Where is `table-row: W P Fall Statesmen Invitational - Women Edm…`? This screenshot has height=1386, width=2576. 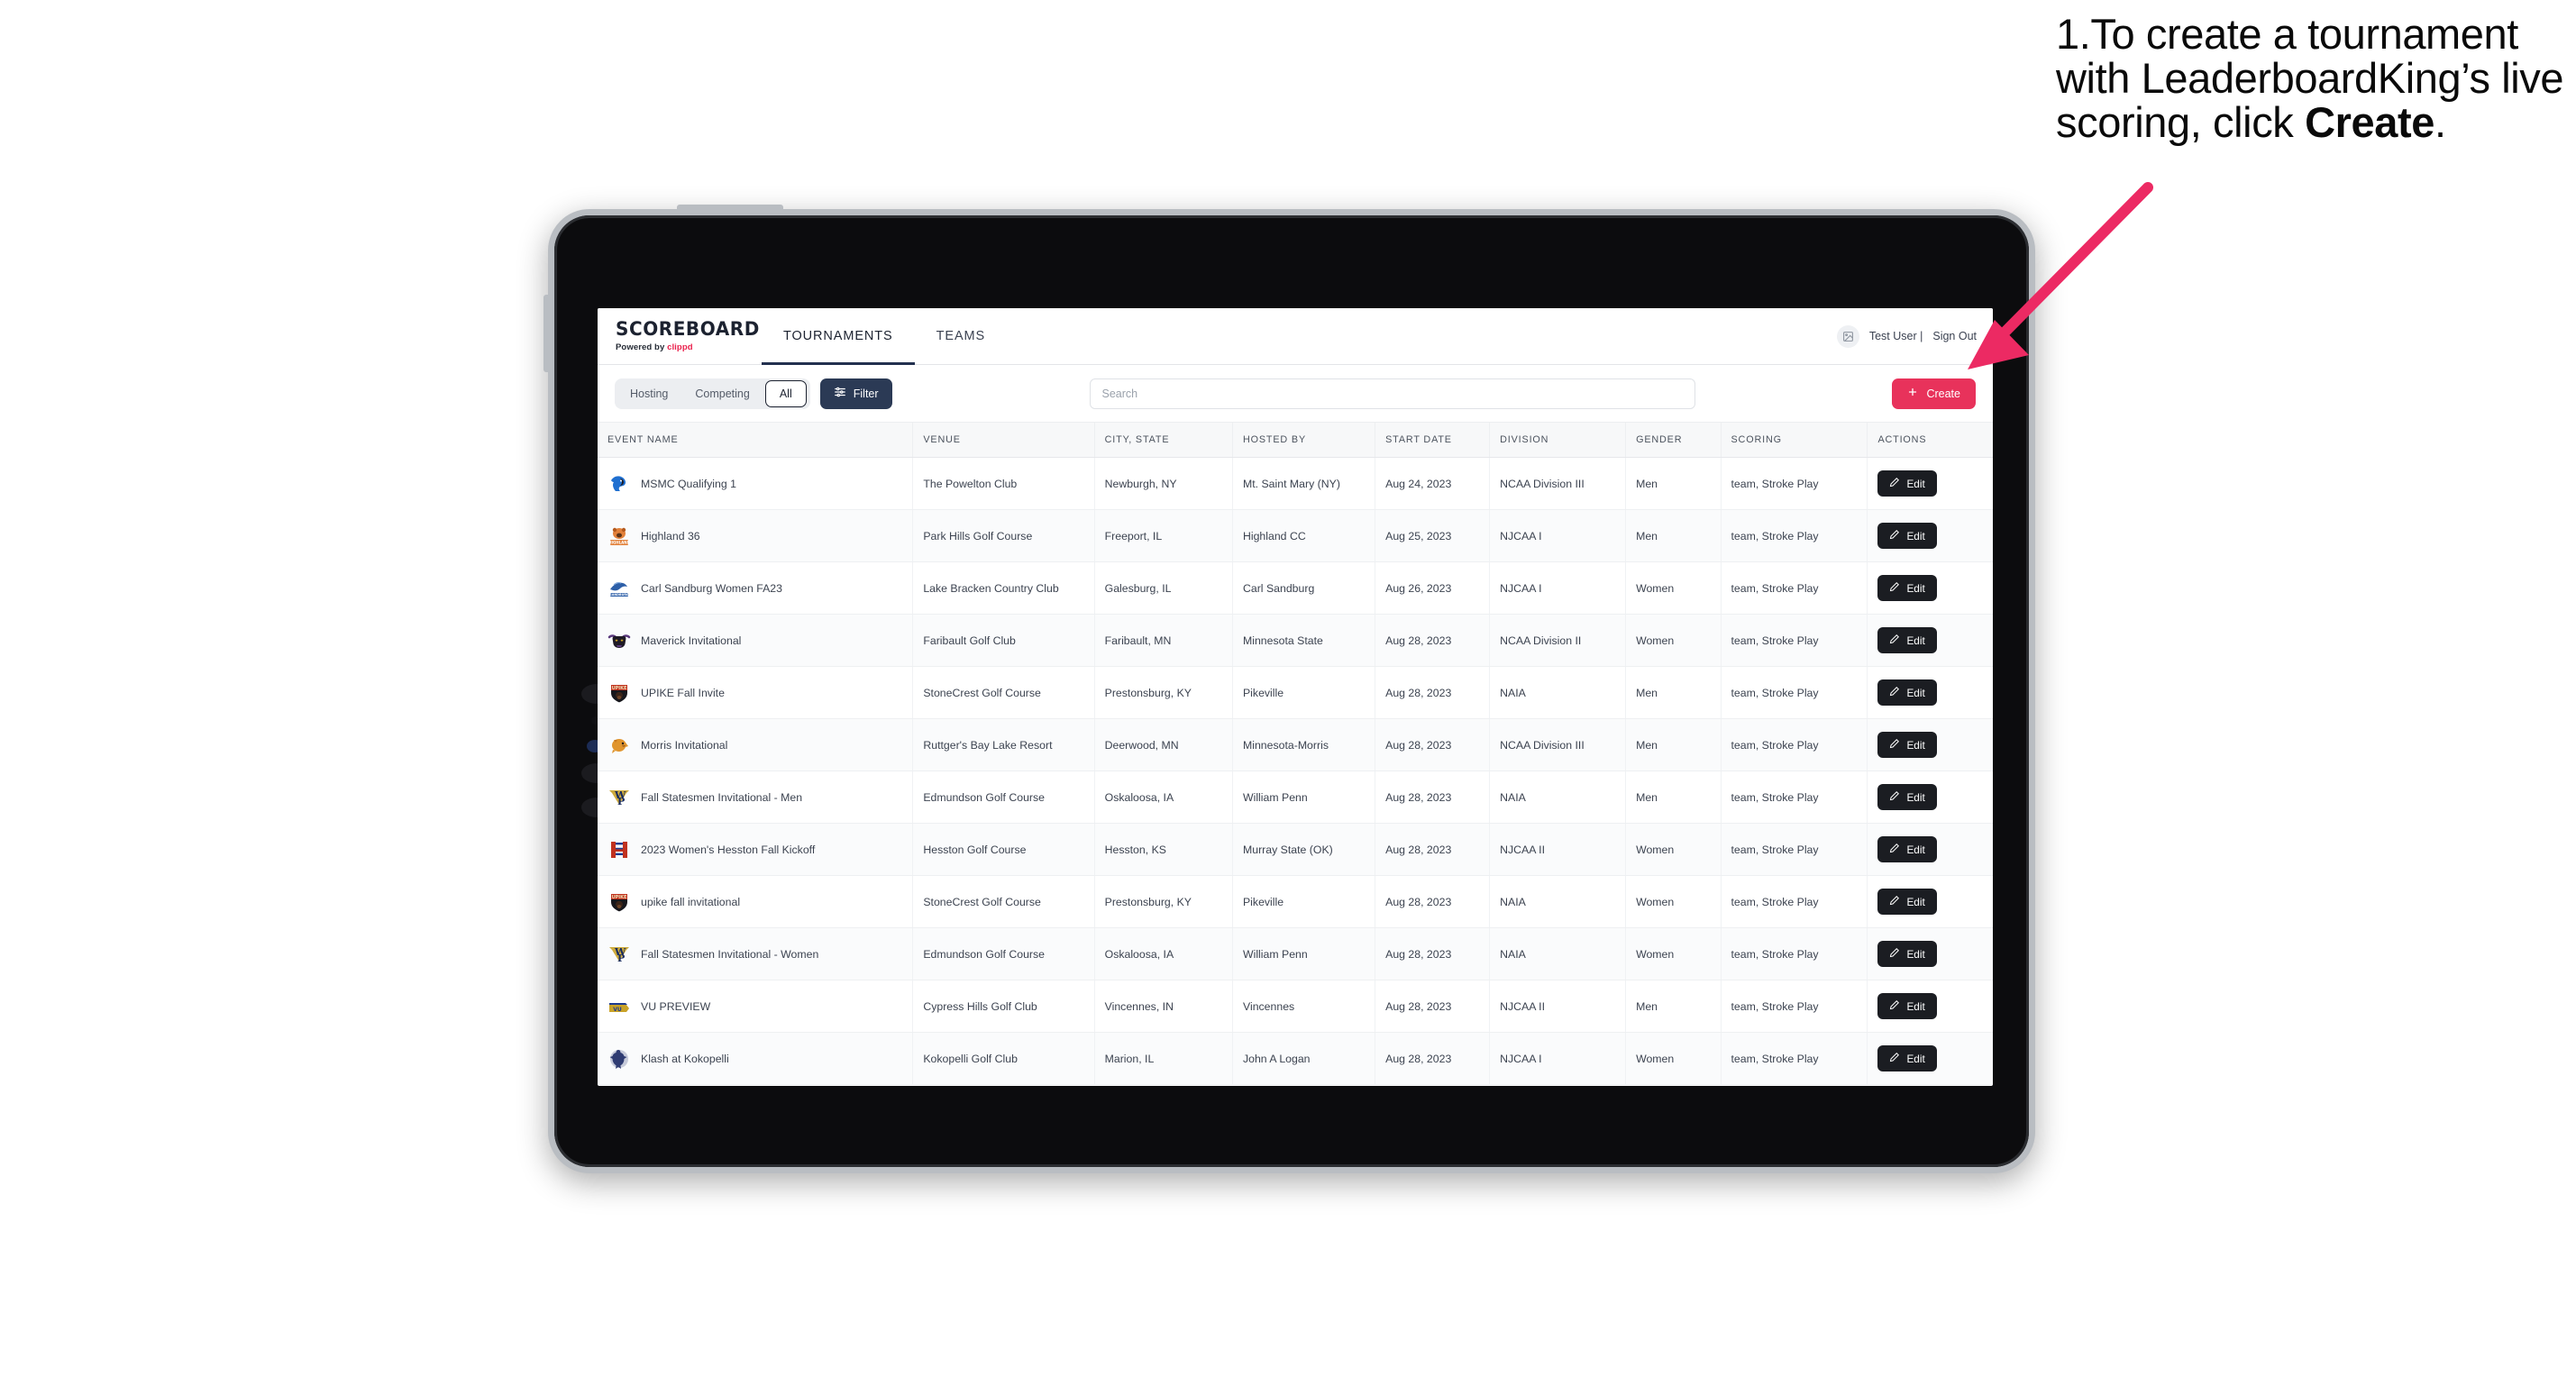
table-row: W P Fall Statesmen Invitational - Women Edm… is located at coordinates (1296, 953).